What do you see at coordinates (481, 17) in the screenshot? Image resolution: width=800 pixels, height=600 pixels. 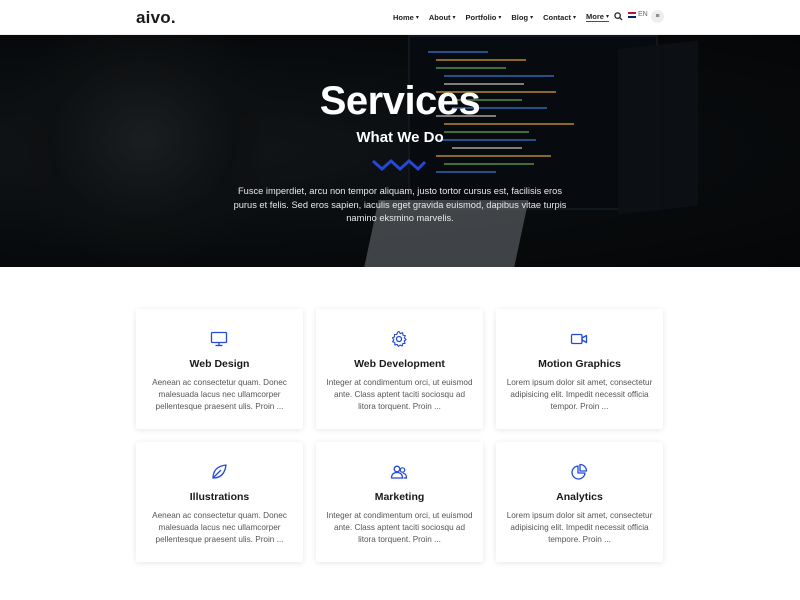 I see `nav-portfolio-label: Portfolio` at bounding box center [481, 17].